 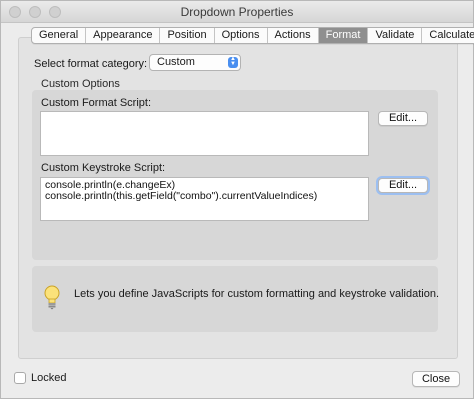 What do you see at coordinates (436, 379) in the screenshot?
I see `close-button: Close` at bounding box center [436, 379].